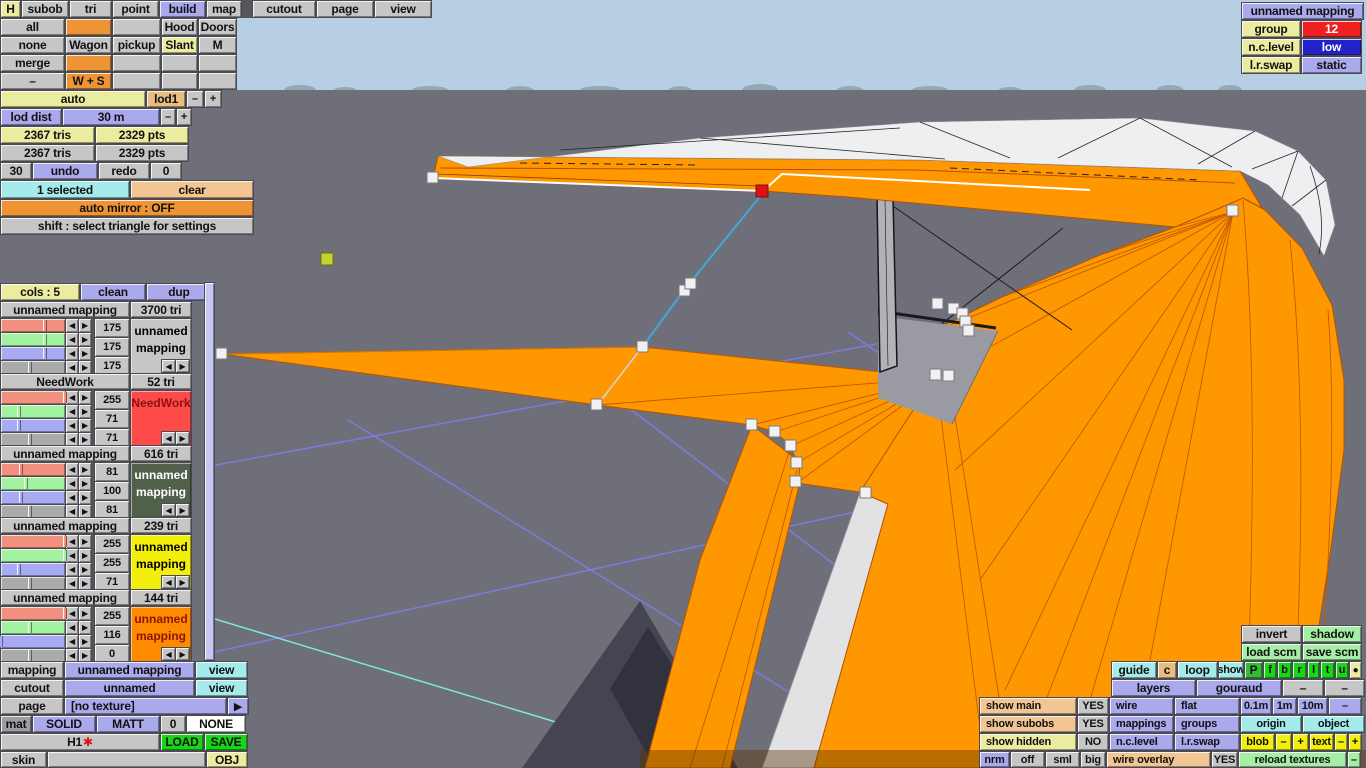  What do you see at coordinates (1284, 706) in the screenshot?
I see `scale-1m-button: 1m` at bounding box center [1284, 706].